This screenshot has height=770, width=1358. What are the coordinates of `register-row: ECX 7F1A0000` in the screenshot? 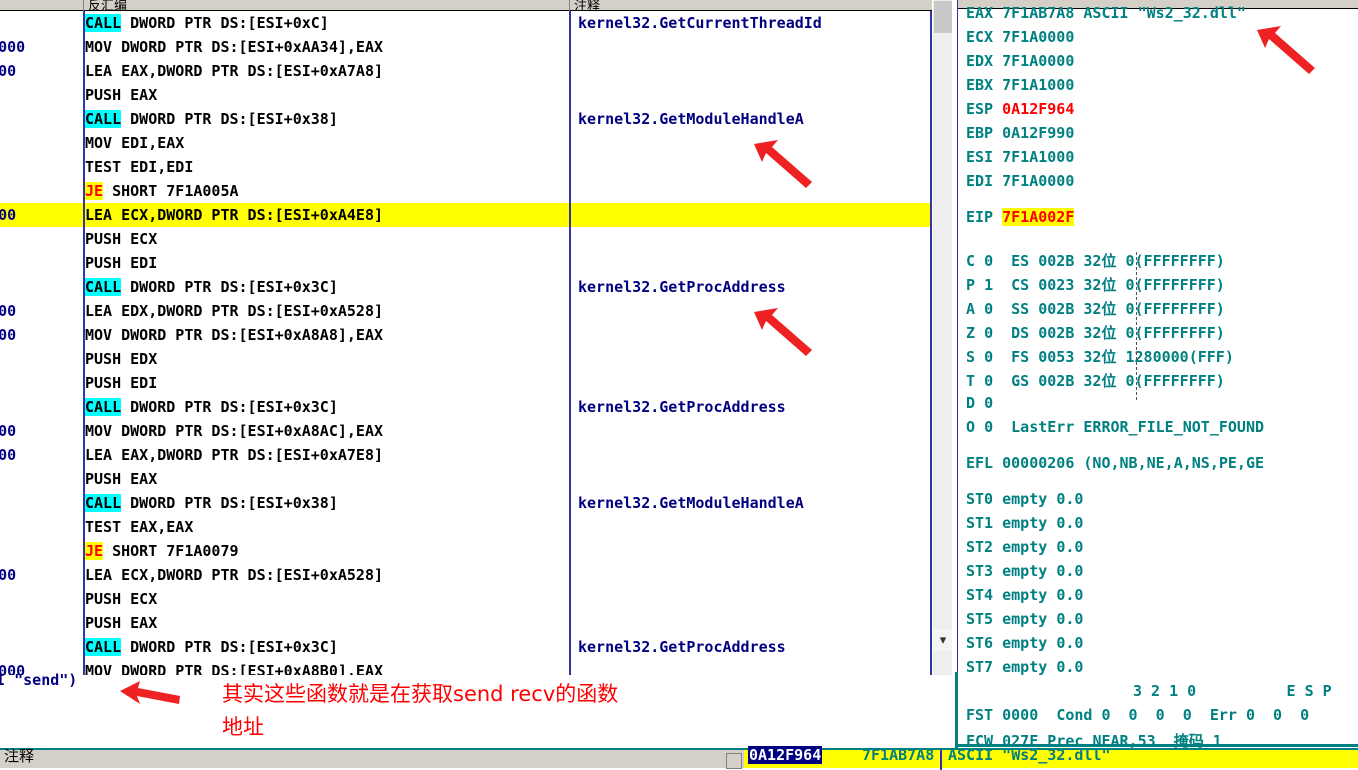 It's located at (1020, 37).